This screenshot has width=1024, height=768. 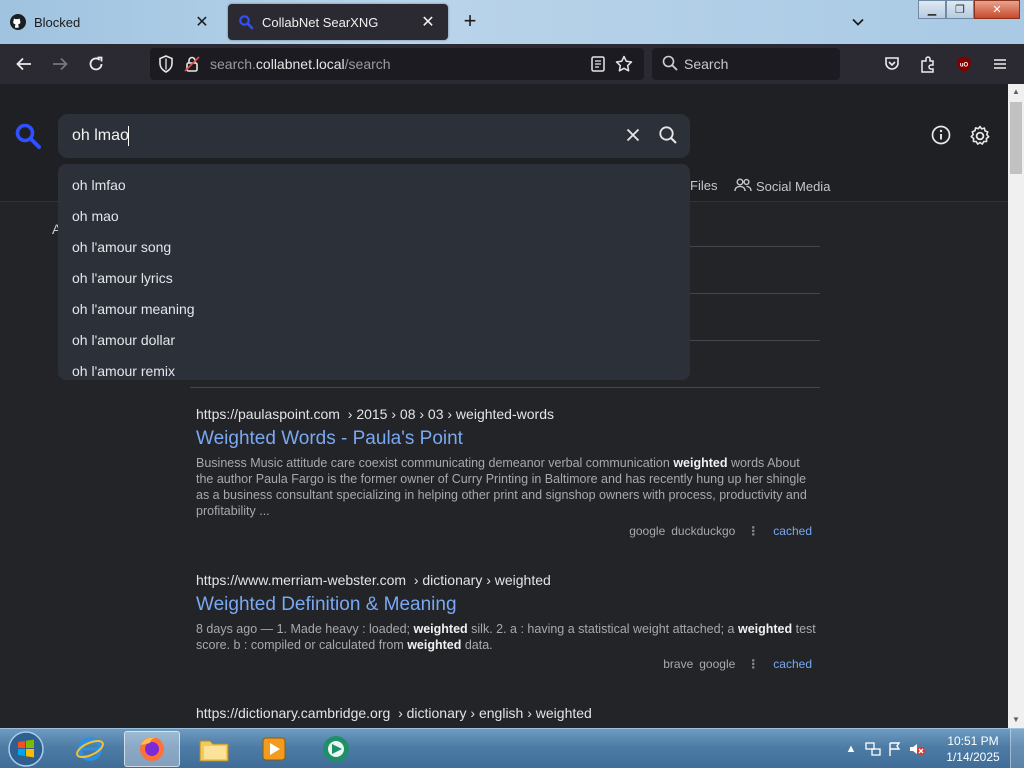 What do you see at coordinates (482, 580) in the screenshot?
I see `result-path: › dictionary › weighted` at bounding box center [482, 580].